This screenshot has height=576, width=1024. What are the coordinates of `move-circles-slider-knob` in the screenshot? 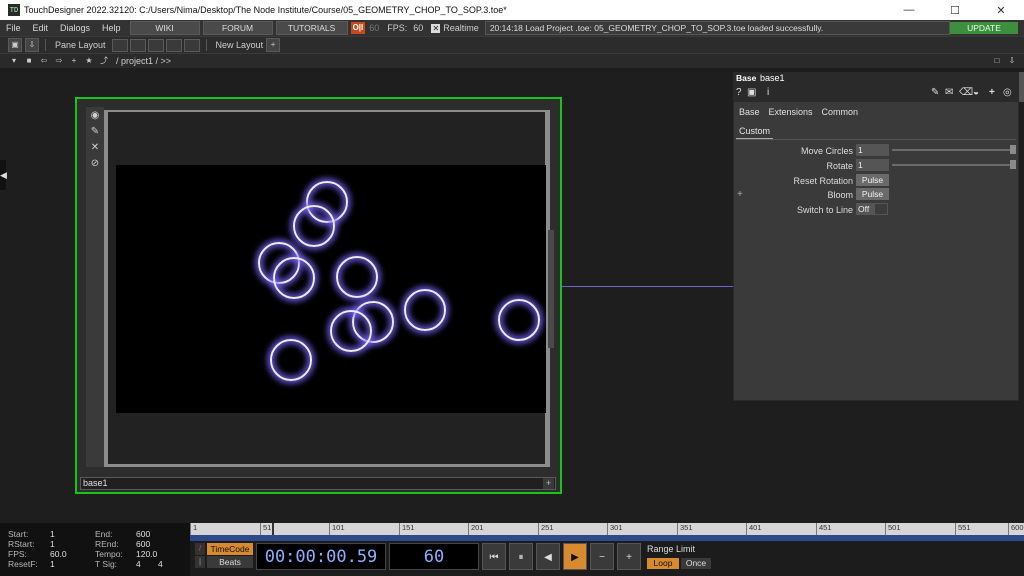 It's located at (1013, 149).